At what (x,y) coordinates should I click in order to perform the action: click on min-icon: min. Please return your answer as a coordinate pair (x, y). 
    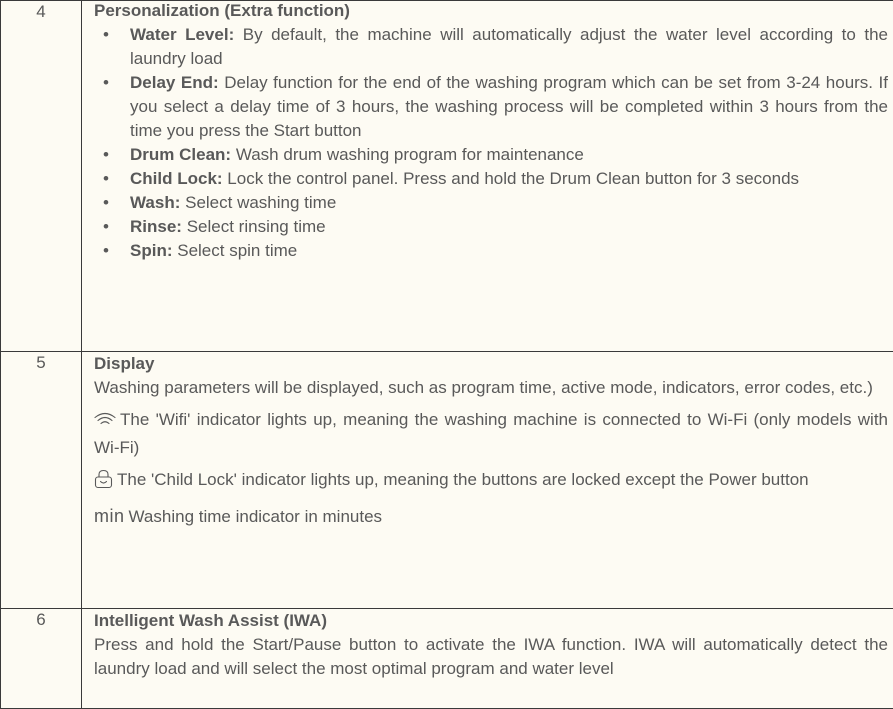
    Looking at the image, I should click on (109, 516).